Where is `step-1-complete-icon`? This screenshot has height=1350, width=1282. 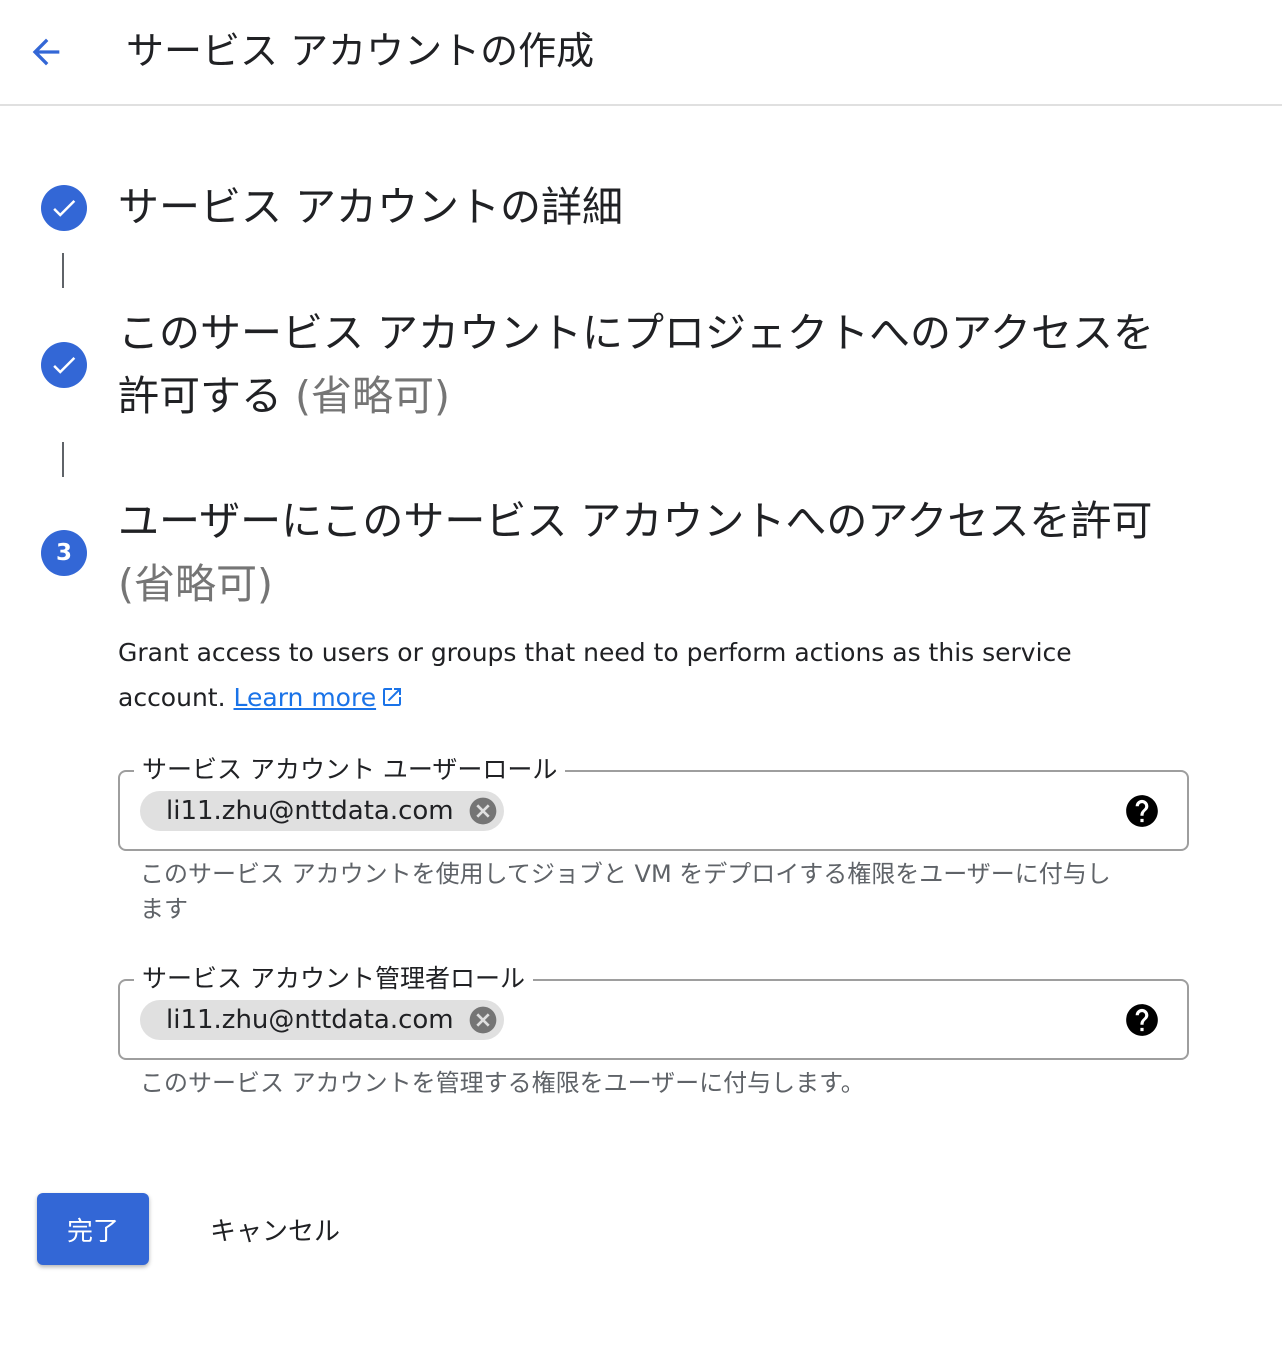
step-1-complete-icon is located at coordinates (64, 208).